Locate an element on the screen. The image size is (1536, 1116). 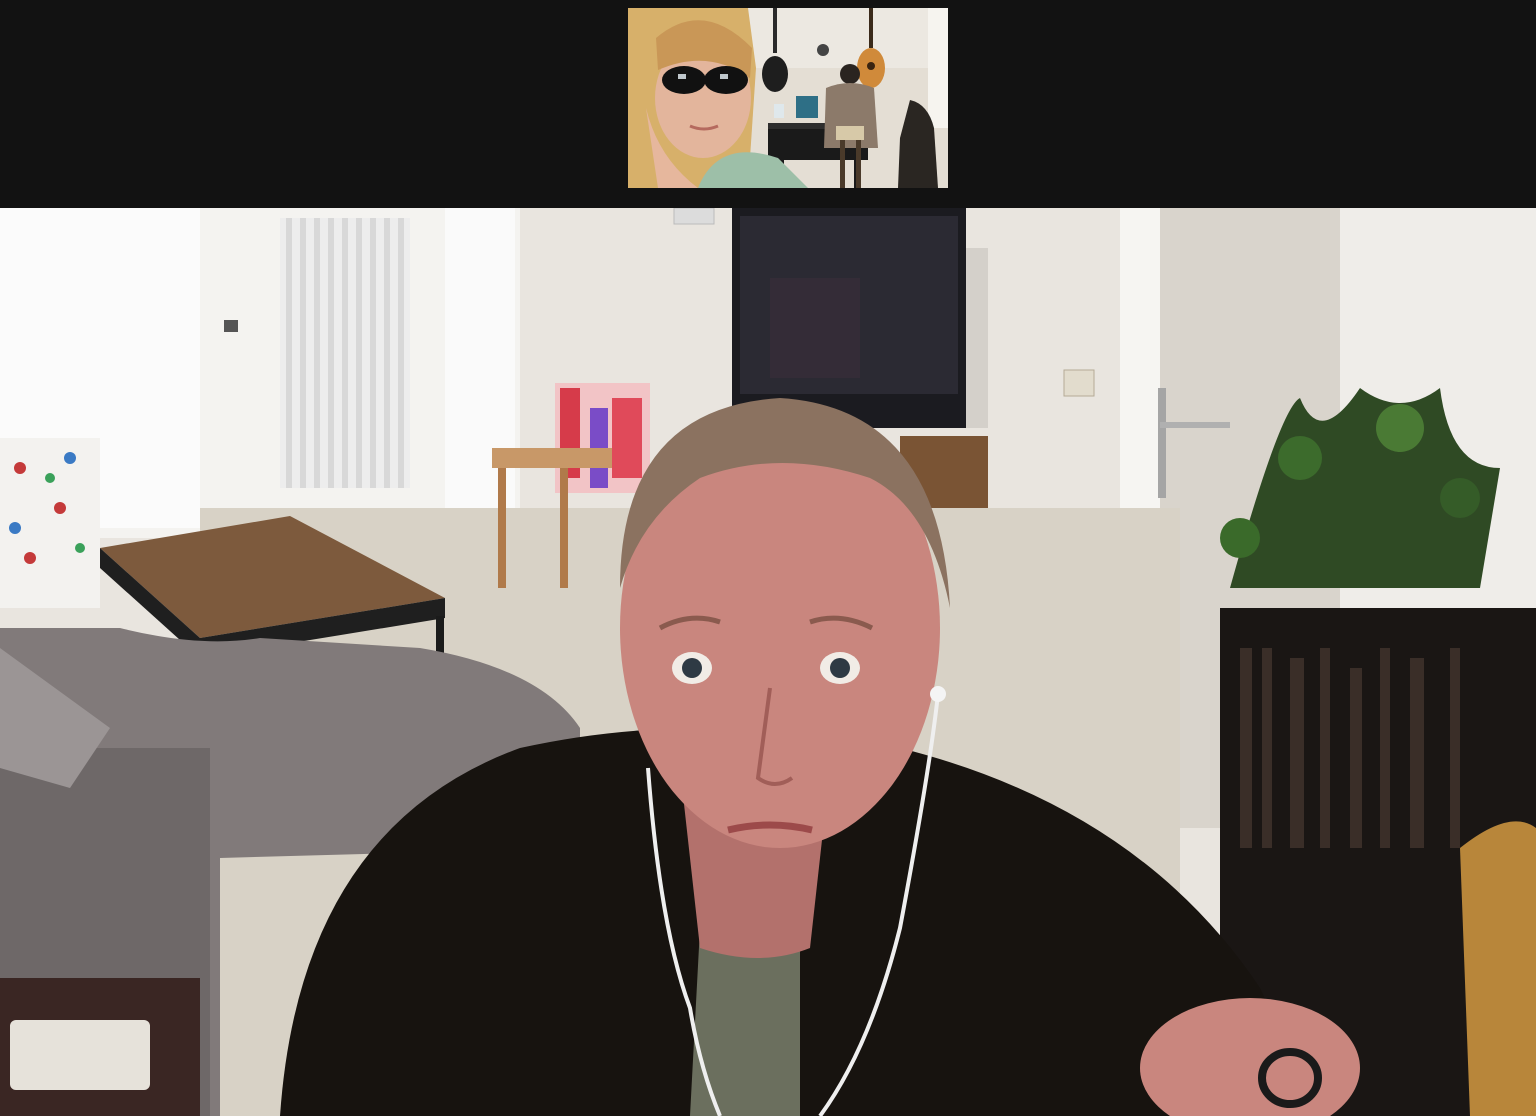
radiator is located at coordinates (345, 353).